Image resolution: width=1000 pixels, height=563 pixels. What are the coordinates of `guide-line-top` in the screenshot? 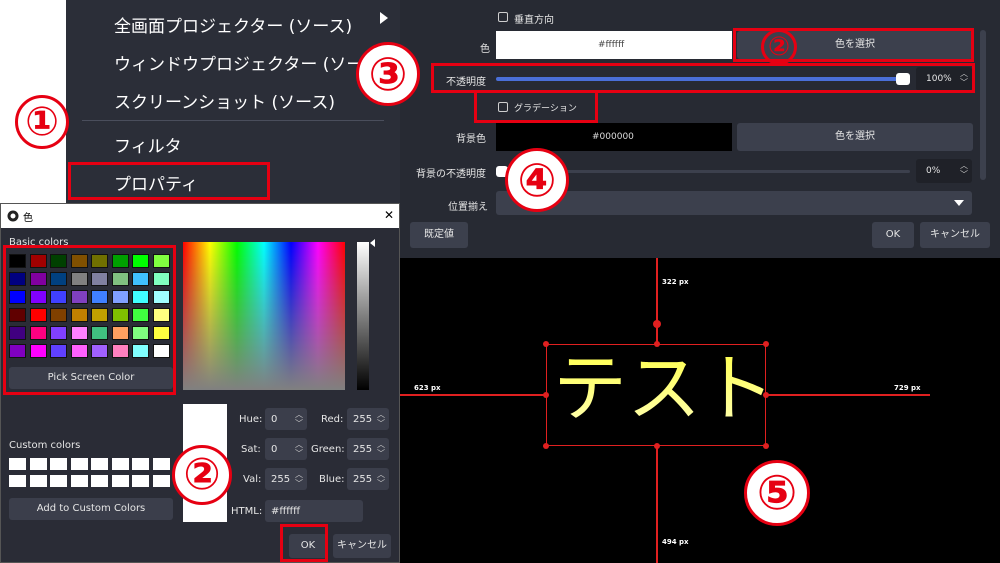 It's located at (657, 302).